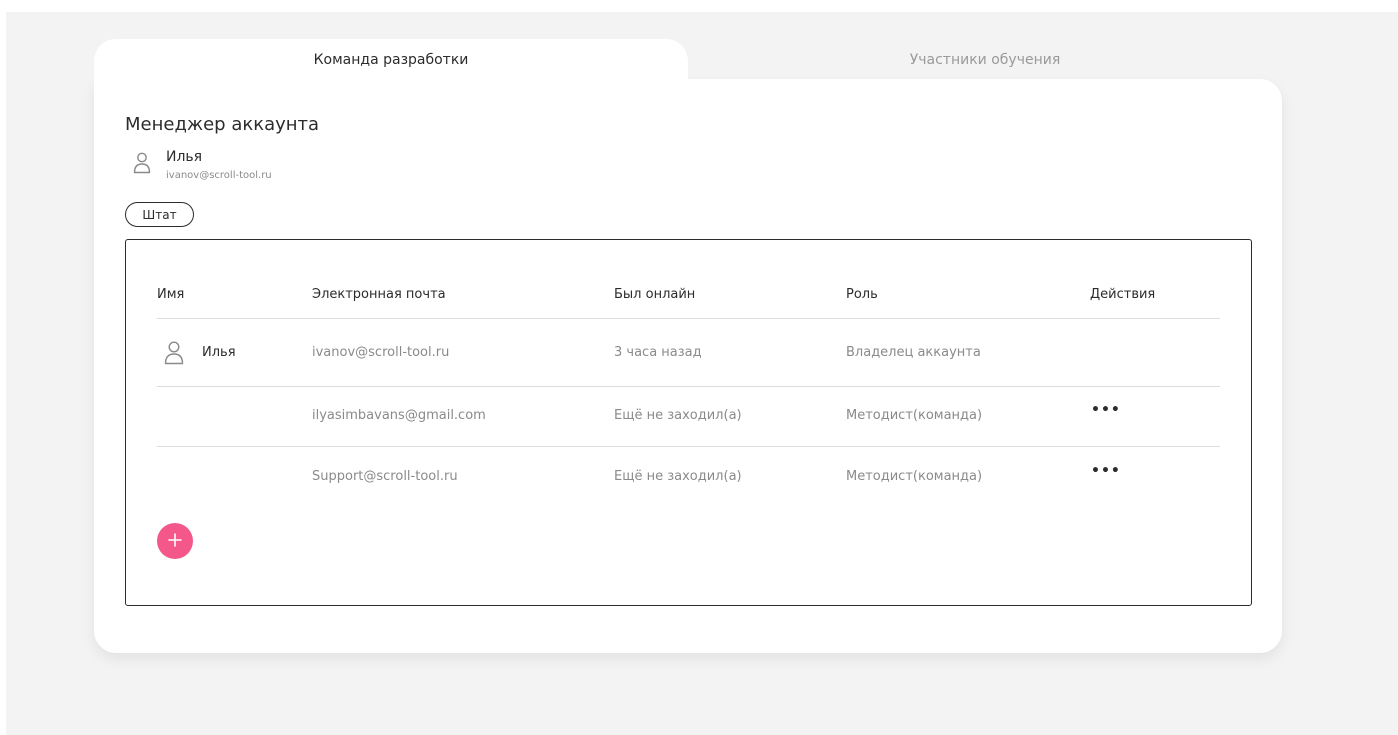 This screenshot has width=1398, height=735. What do you see at coordinates (381, 352) in the screenshot?
I see `row-1-email: ivanov@scroll-tool.ru` at bounding box center [381, 352].